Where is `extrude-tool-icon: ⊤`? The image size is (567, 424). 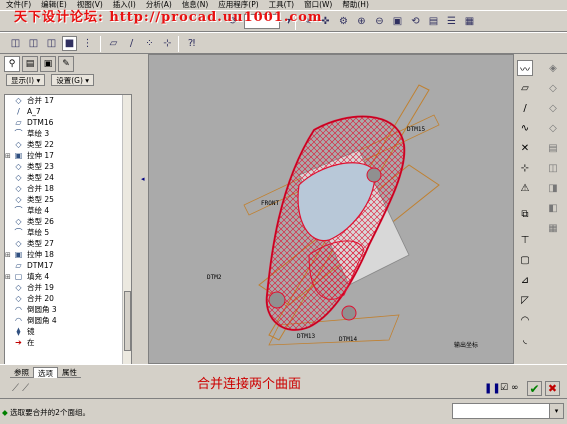
extrude-tool-icon: ⊤ is located at coordinates (525, 240).